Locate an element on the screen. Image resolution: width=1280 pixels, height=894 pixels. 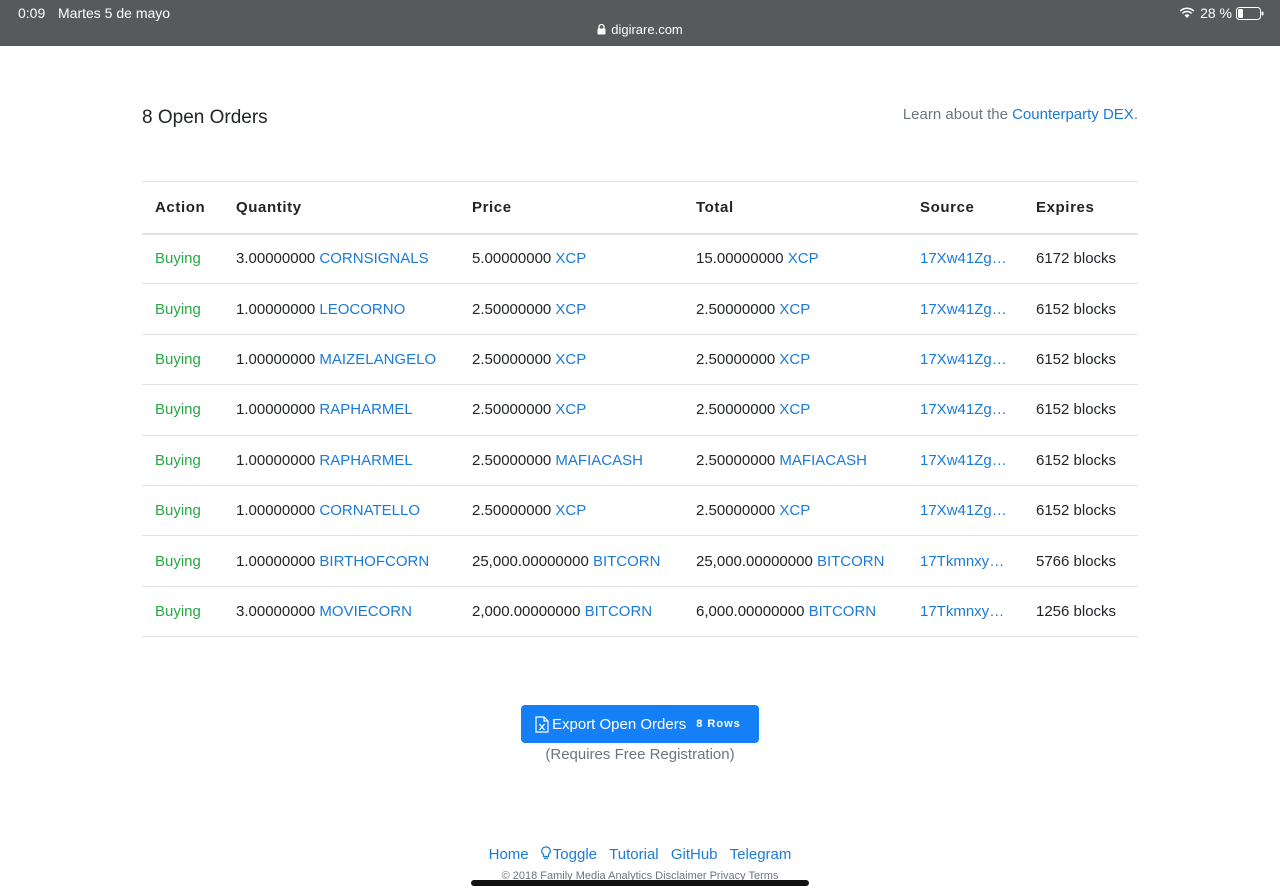
total-cell: 15.00000000 XCP is located at coordinates (795, 259).